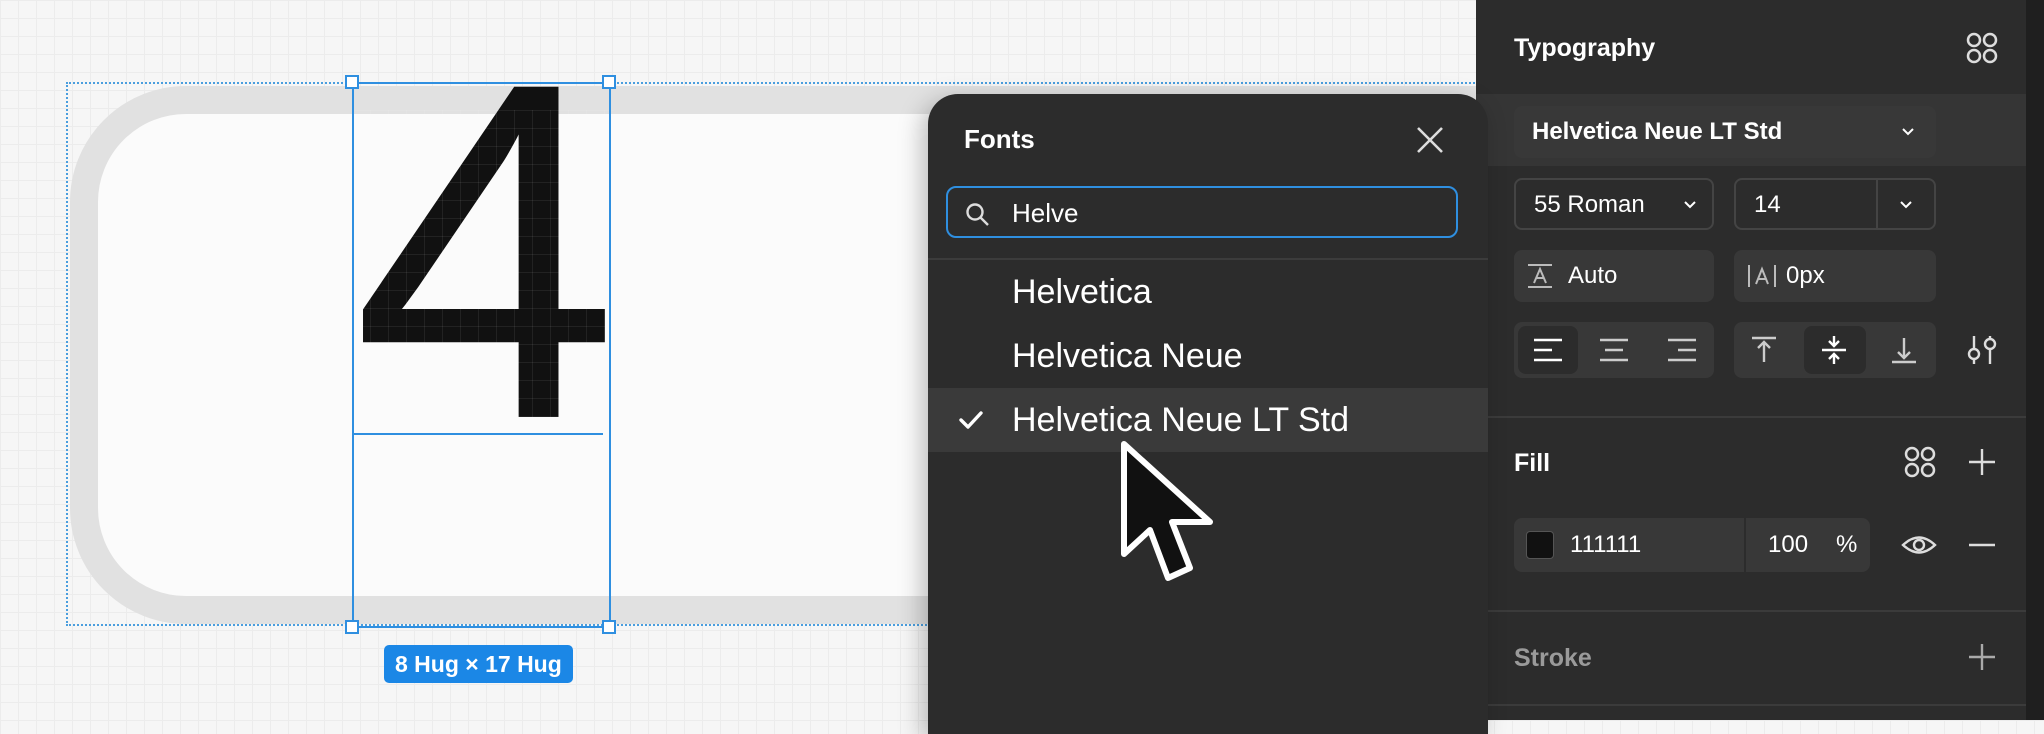  What do you see at coordinates (1430, 140) in the screenshot?
I see `close-icon` at bounding box center [1430, 140].